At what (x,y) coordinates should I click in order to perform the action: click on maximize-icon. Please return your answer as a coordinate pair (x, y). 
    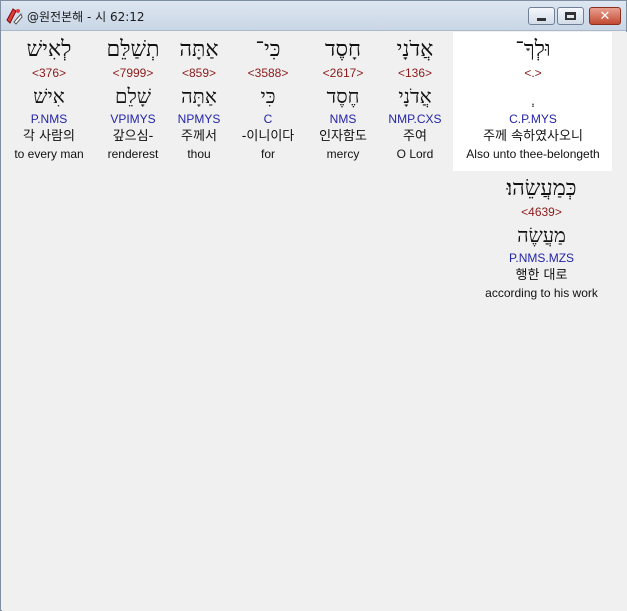
    Looking at the image, I should click on (570, 16).